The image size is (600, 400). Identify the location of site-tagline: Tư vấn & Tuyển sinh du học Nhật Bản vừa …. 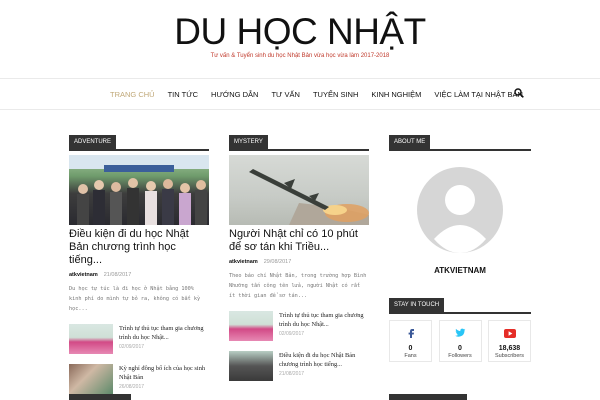
(300, 56).